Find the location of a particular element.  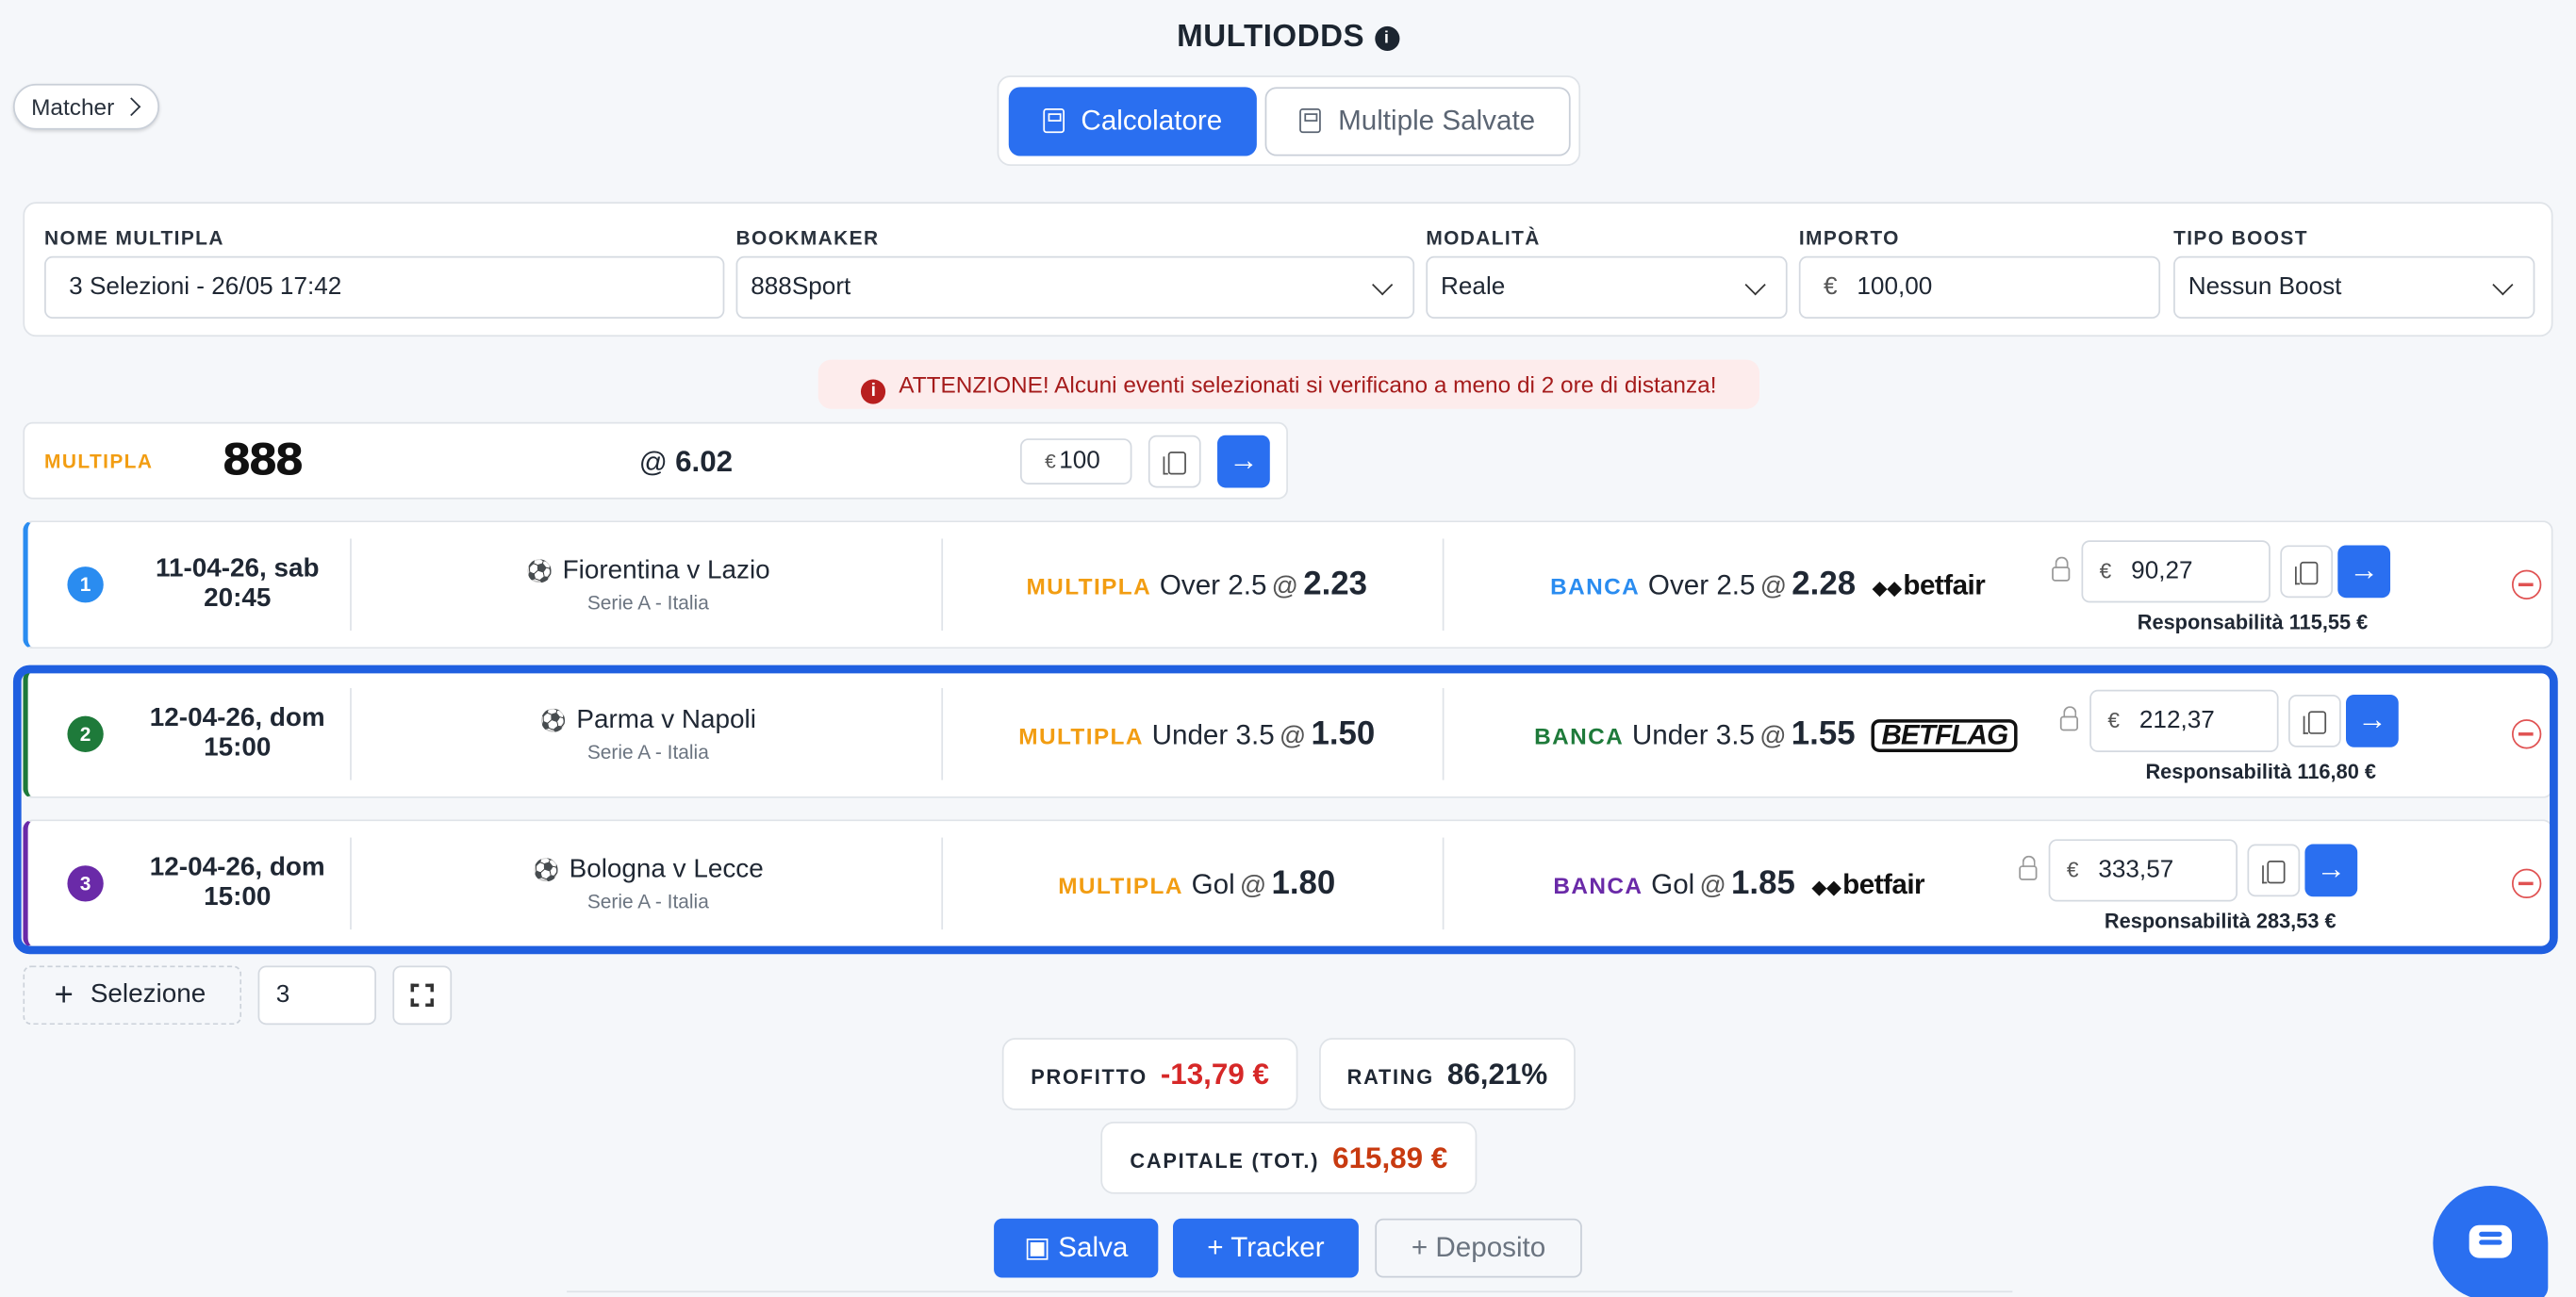

lay-bet: BANCA Over 2.5 @2.28 ◆◆ betfair is located at coordinates (1768, 585).